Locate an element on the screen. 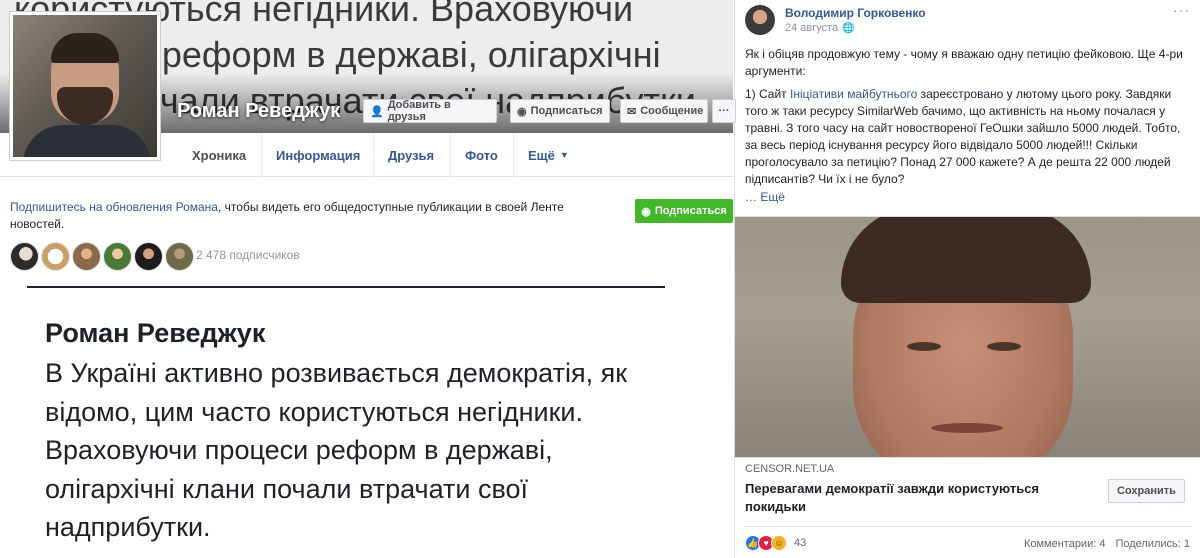 This screenshot has height=558, width=1200. more-options-icon: ··· is located at coordinates (724, 111).